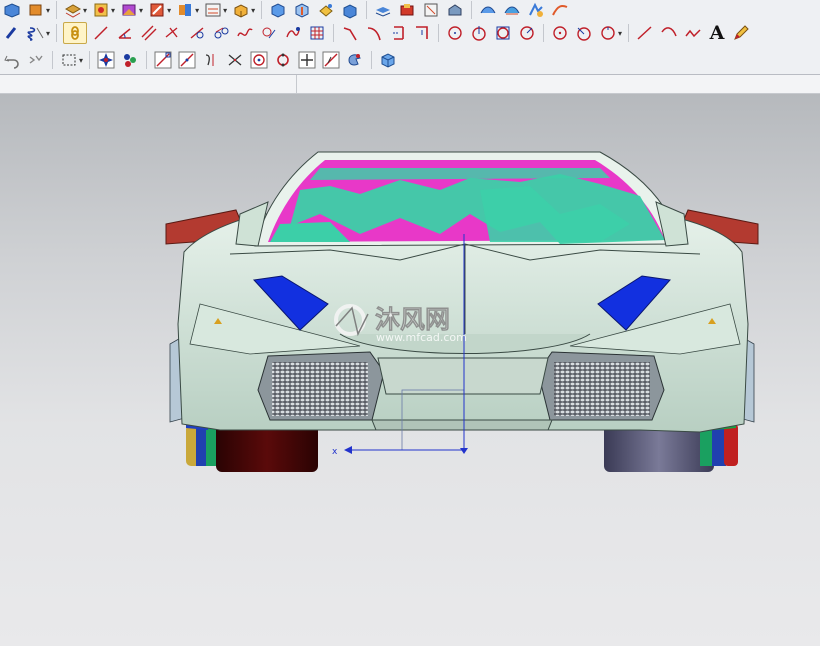 This screenshot has width=820, height=646. I want to click on arc-corner-icon, so click(374, 33).